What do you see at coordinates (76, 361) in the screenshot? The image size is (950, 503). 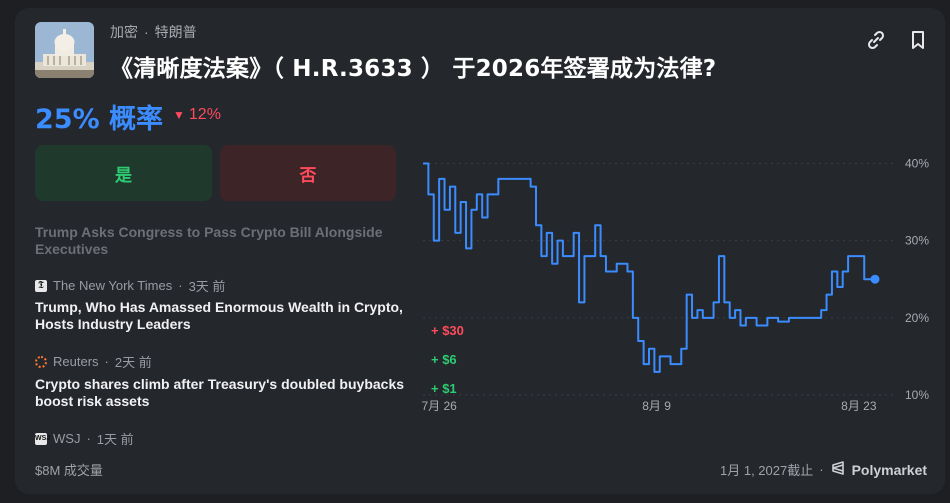 I see `news-source: Reuters` at bounding box center [76, 361].